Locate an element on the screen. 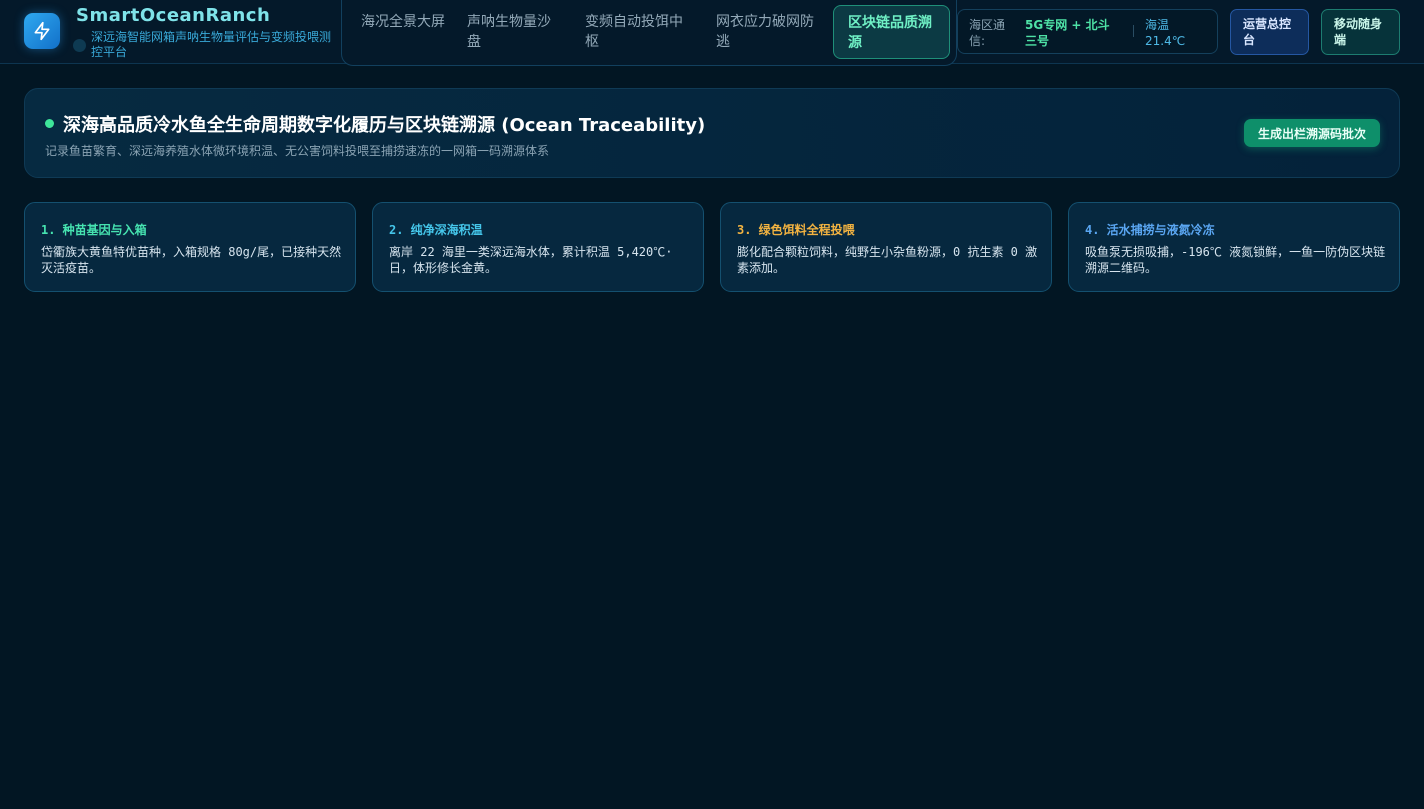 This screenshot has height=809, width=1424. card-text: 膨化配合颗粒饲料，纯野生小杂鱼粉源，0 抗生素 0 激素添加。 is located at coordinates (887, 260).